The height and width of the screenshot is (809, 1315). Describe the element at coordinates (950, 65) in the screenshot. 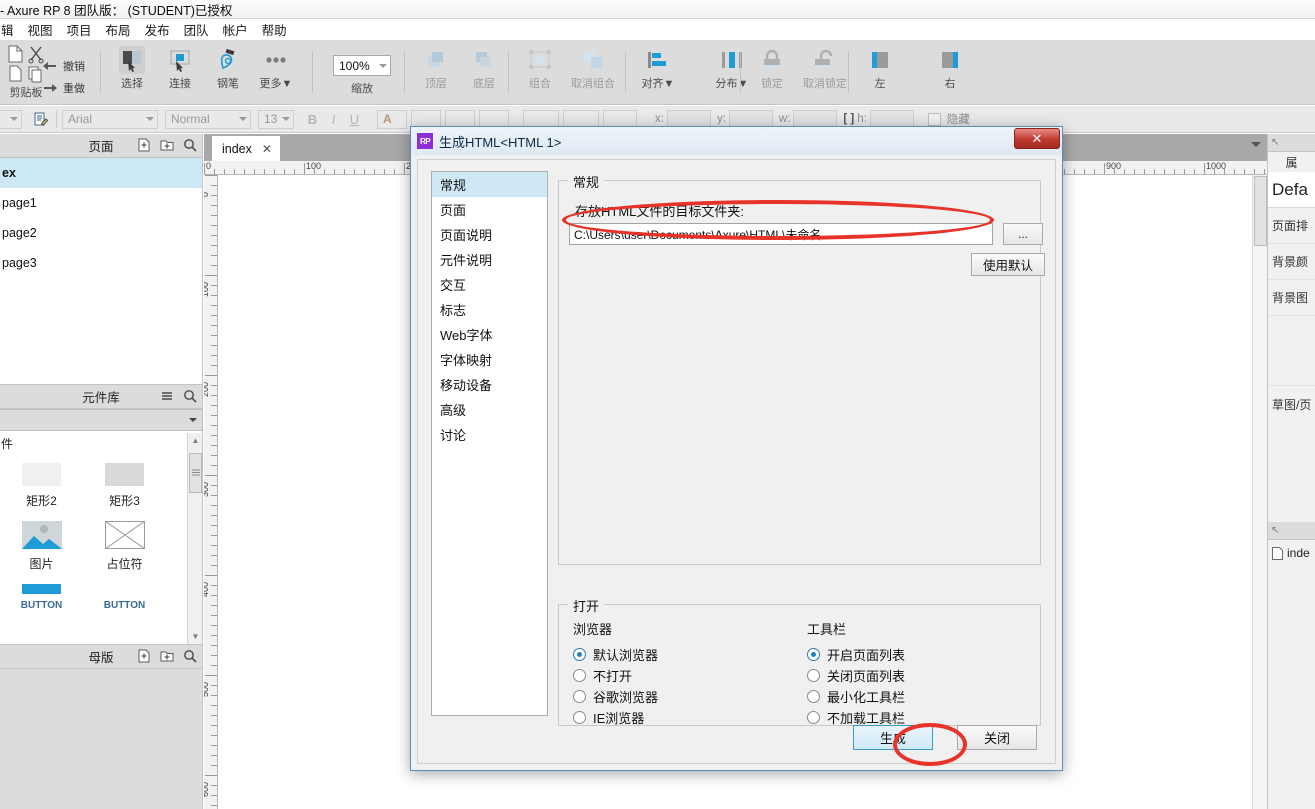

I see `align-right-button: 右` at that location.